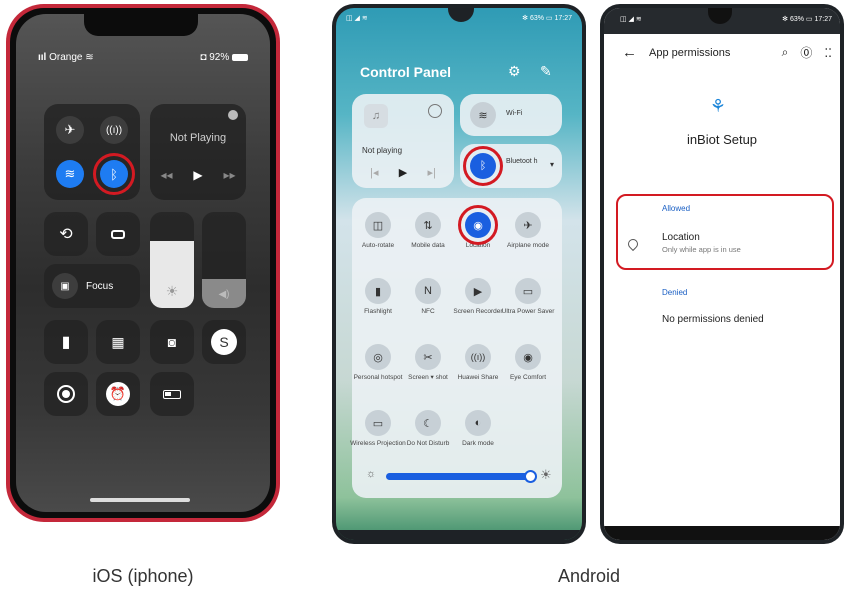  I want to click on brightness-high-icon: ☀, so click(546, 474).